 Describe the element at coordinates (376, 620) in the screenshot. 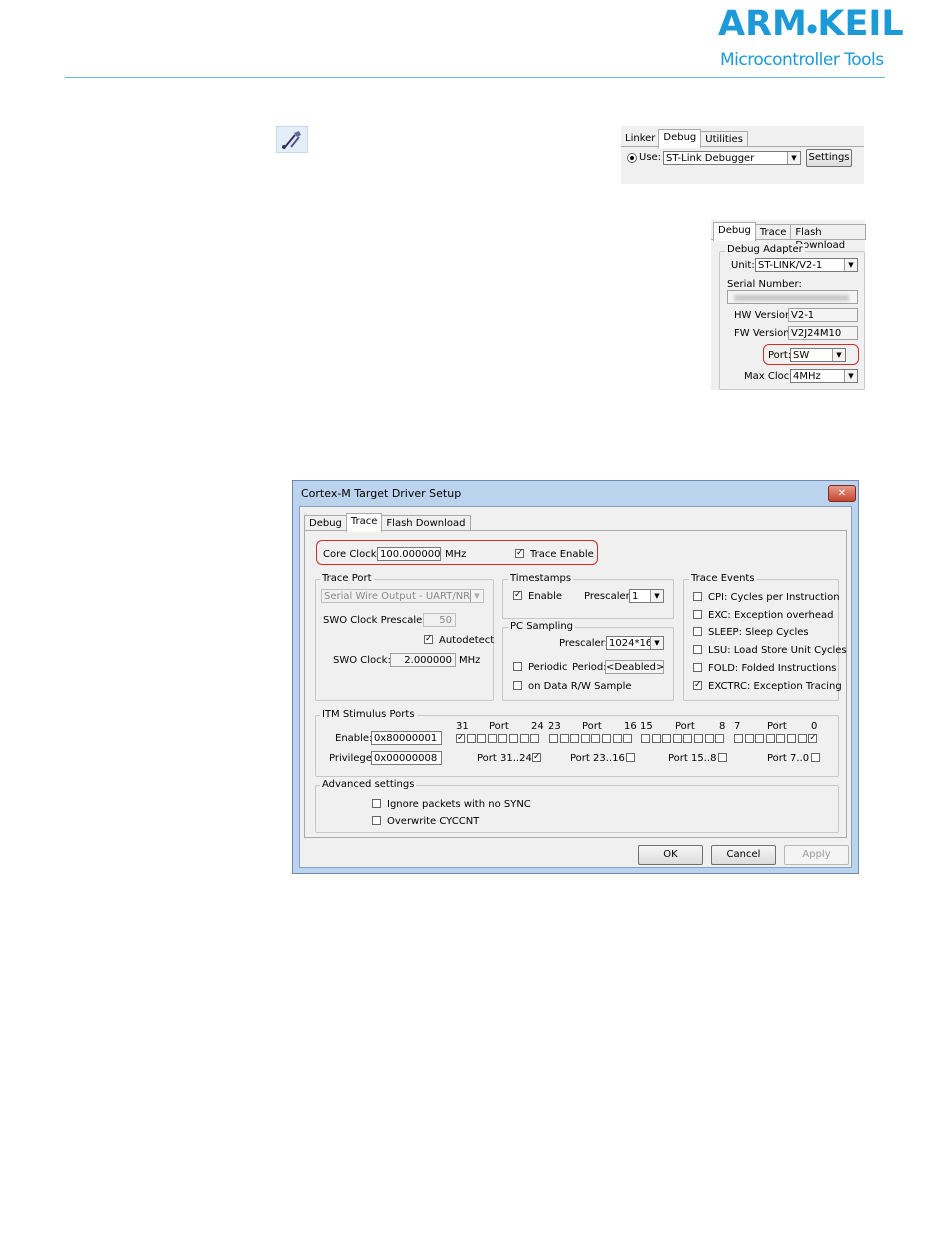

I see `swo-prescaler-label: SWO Clock Prescaler:` at that location.